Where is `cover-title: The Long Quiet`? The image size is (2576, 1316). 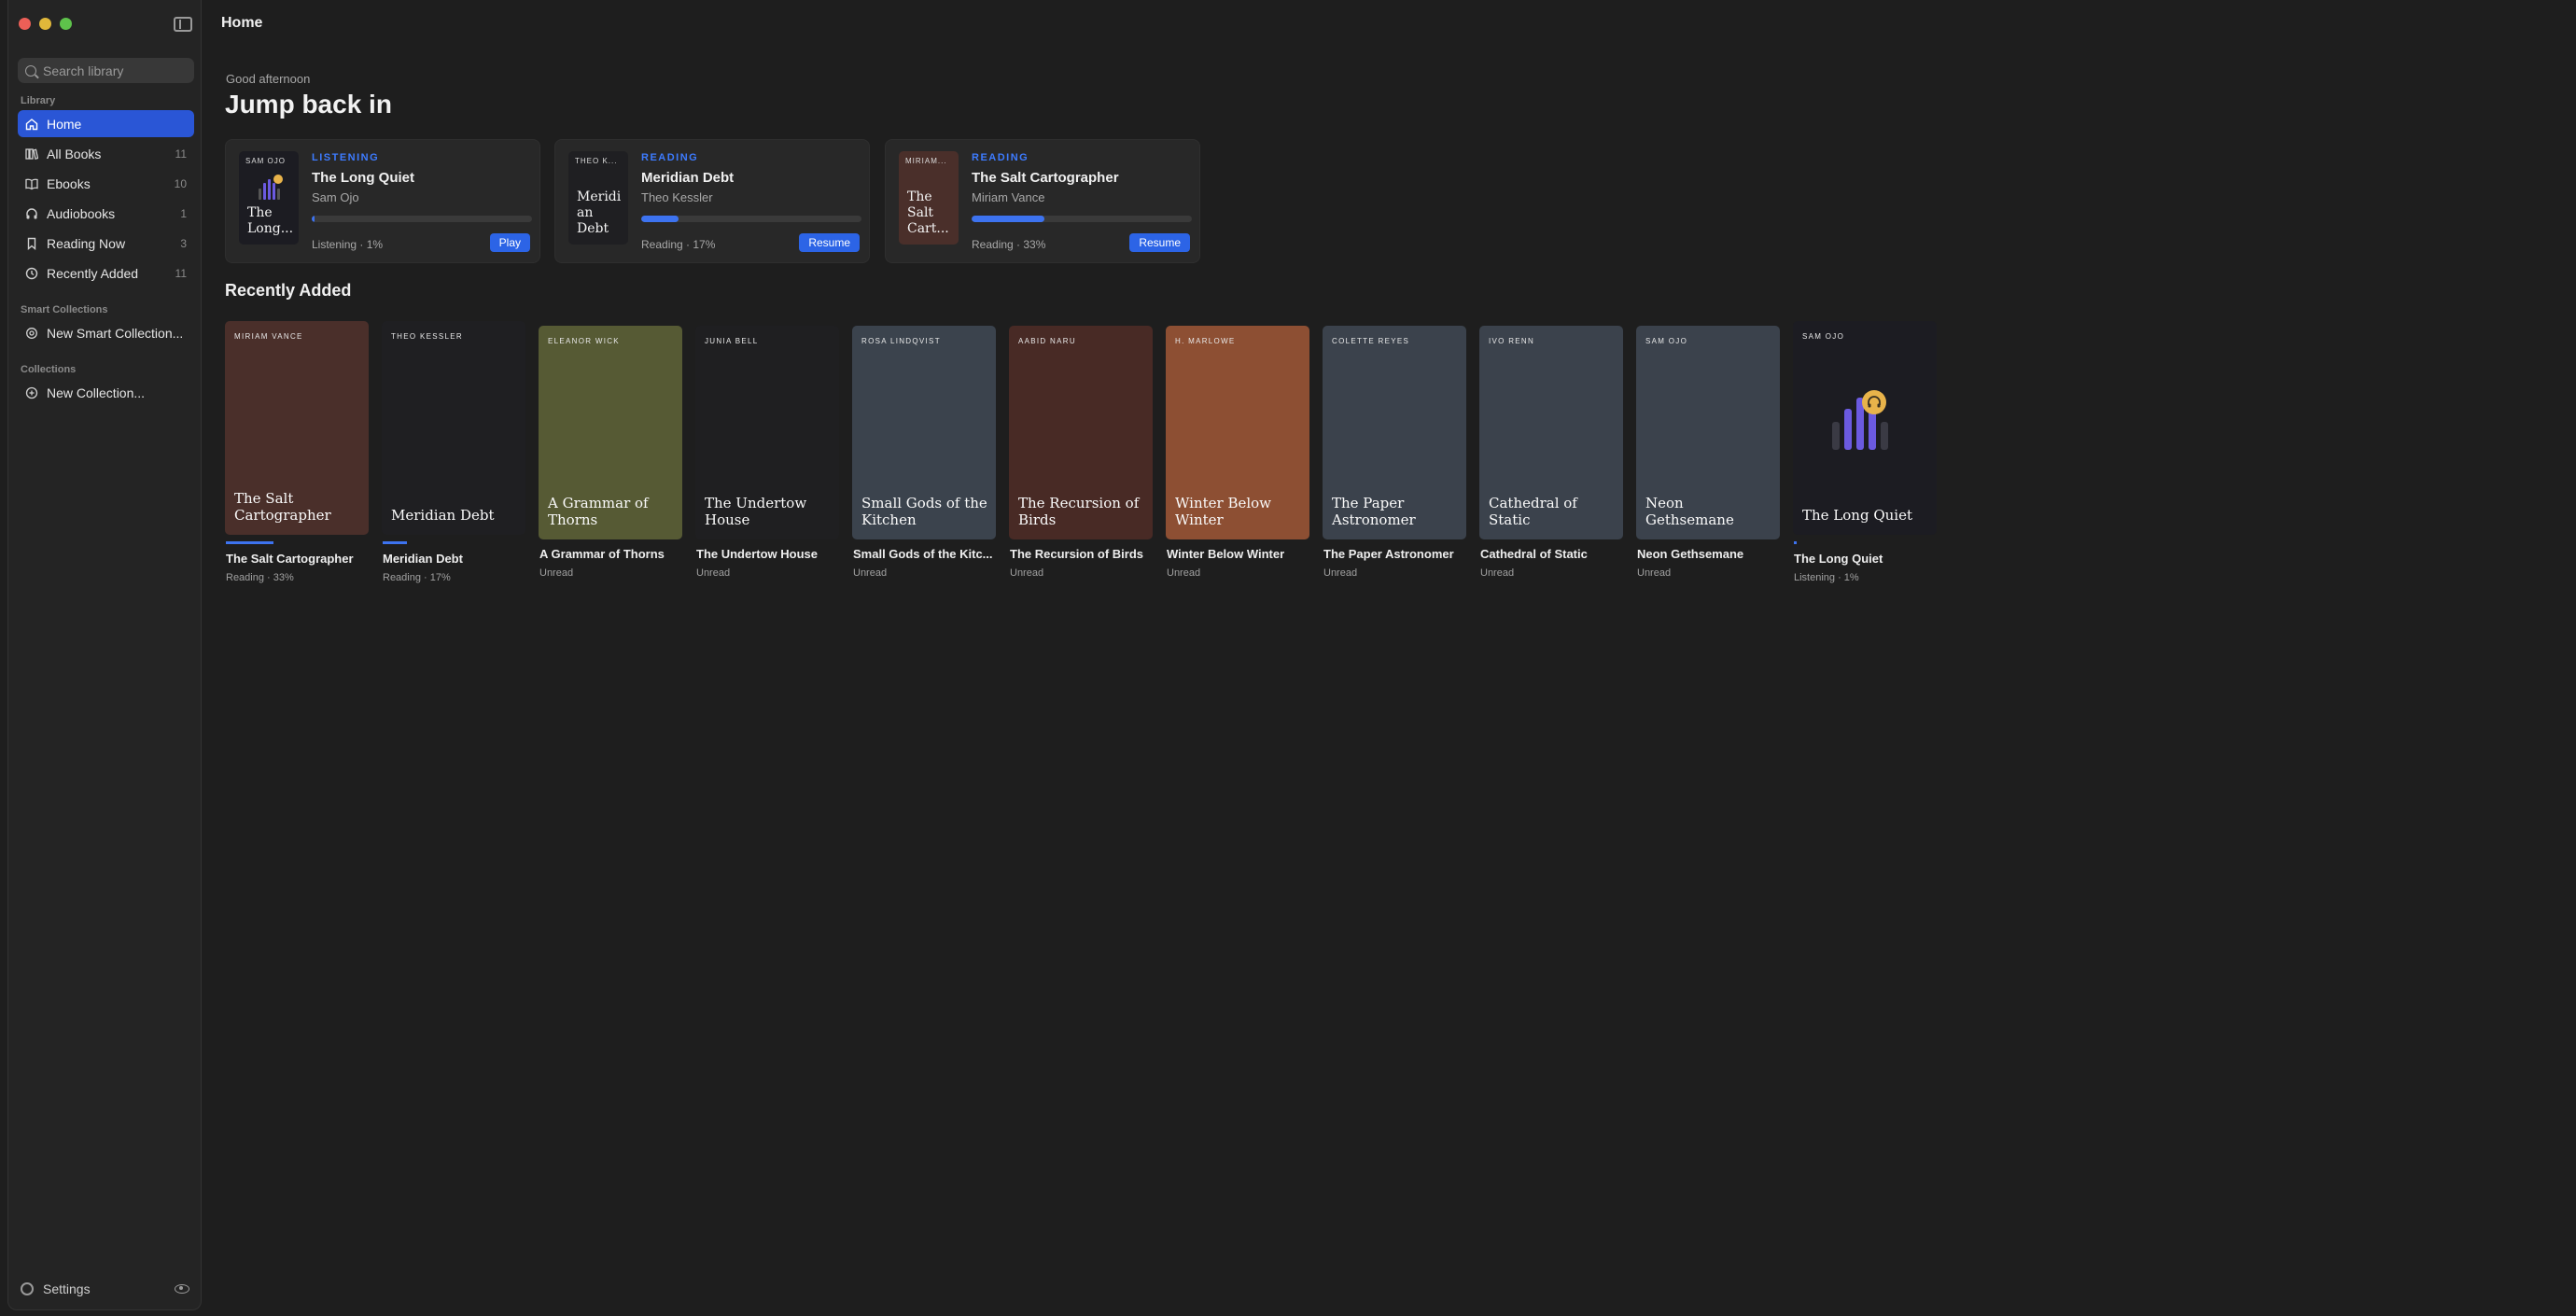 cover-title: The Long Quiet is located at coordinates (1857, 515).